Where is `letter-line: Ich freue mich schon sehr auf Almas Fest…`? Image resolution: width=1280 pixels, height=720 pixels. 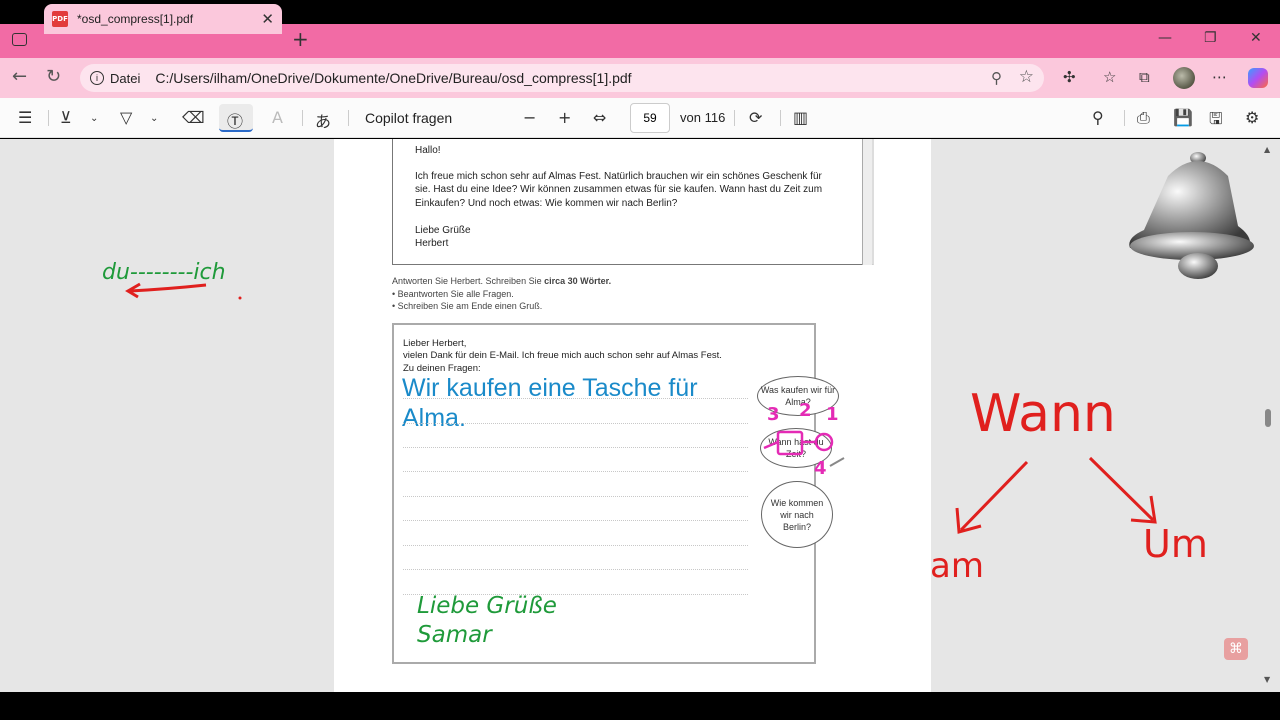
letter-line: Ich freue mich schon sehr auf Almas Fest… is located at coordinates (618, 176).